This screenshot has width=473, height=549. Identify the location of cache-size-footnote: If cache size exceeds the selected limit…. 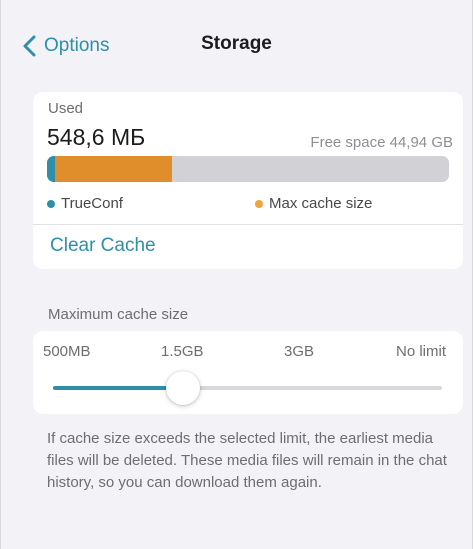
(247, 460).